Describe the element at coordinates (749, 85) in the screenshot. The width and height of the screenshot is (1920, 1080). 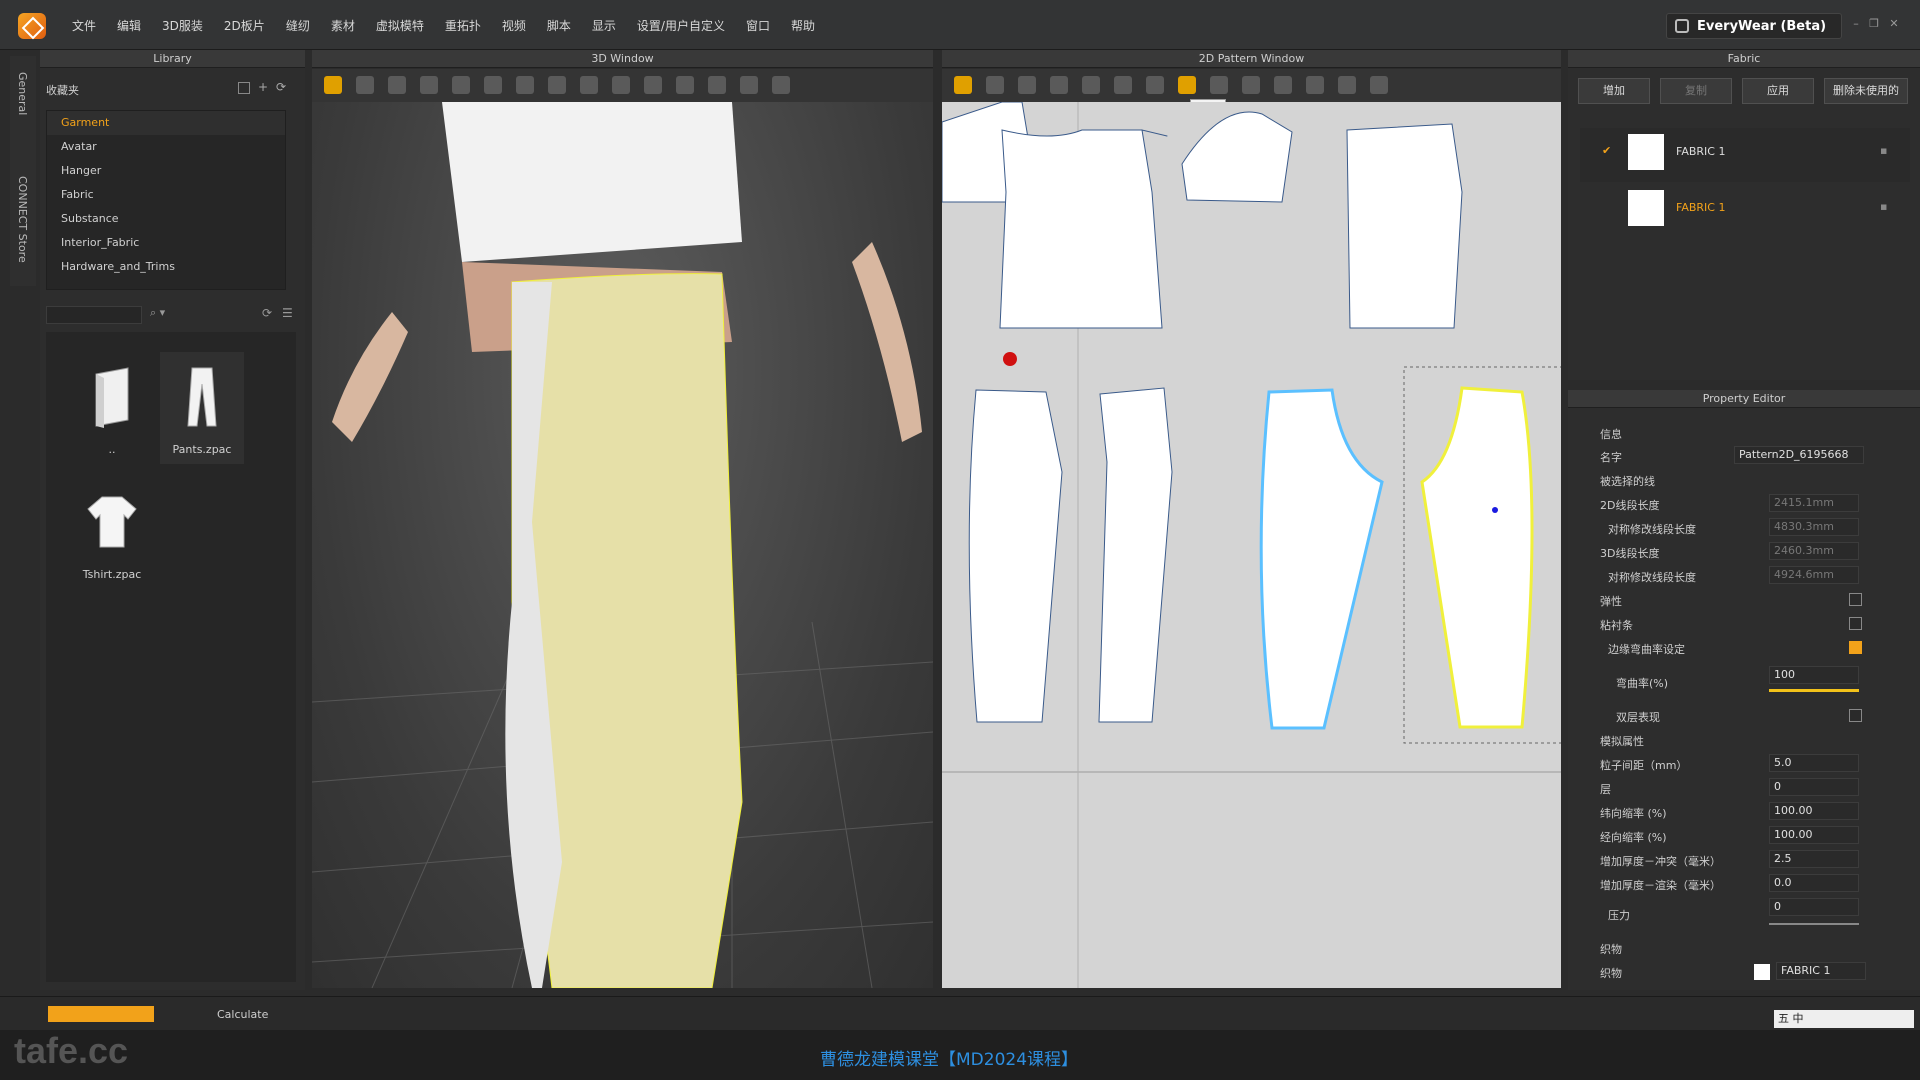
I see `trim-icon` at that location.